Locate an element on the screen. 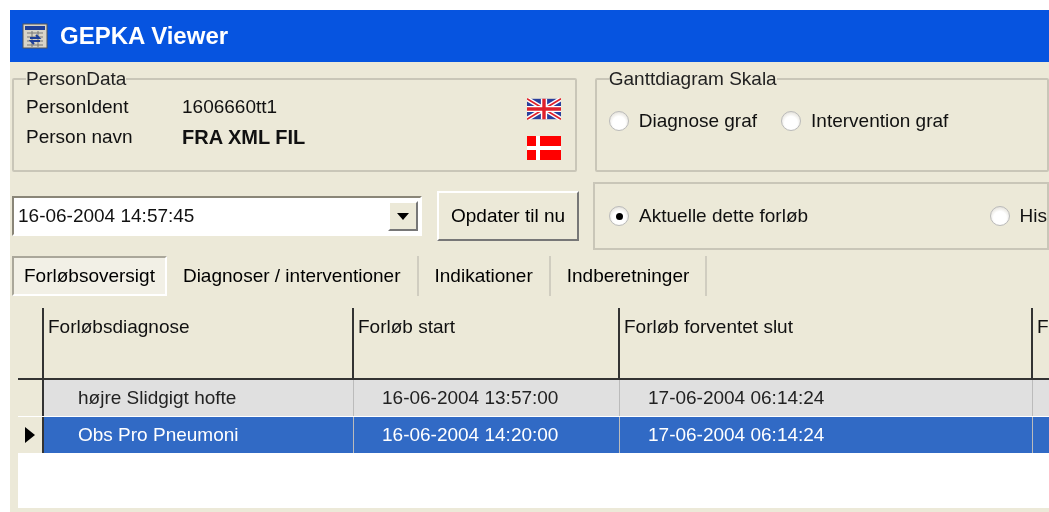 The height and width of the screenshot is (512, 1049). group-title: PersonData is located at coordinates (76, 79).